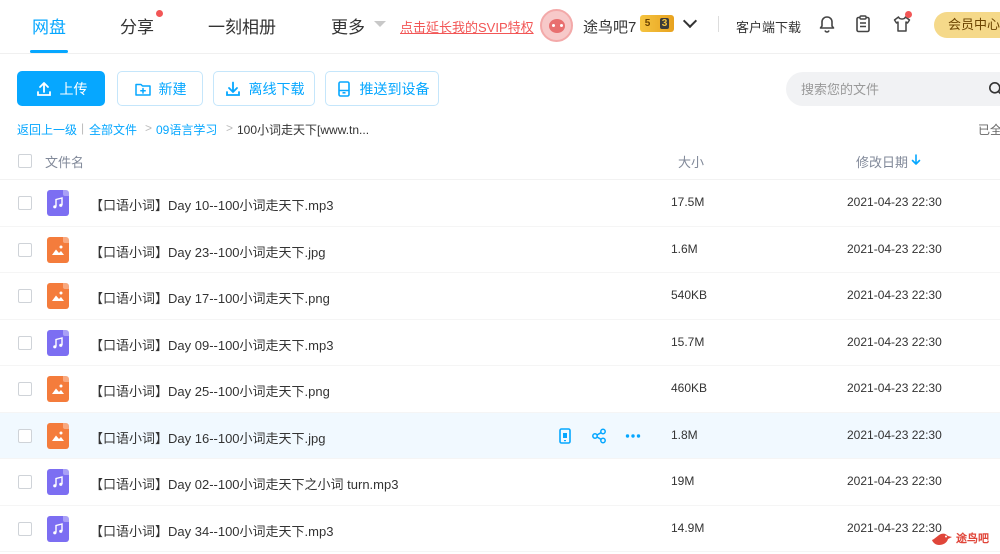 The image size is (1000, 554). I want to click on upload-button: 上传, so click(61, 88).